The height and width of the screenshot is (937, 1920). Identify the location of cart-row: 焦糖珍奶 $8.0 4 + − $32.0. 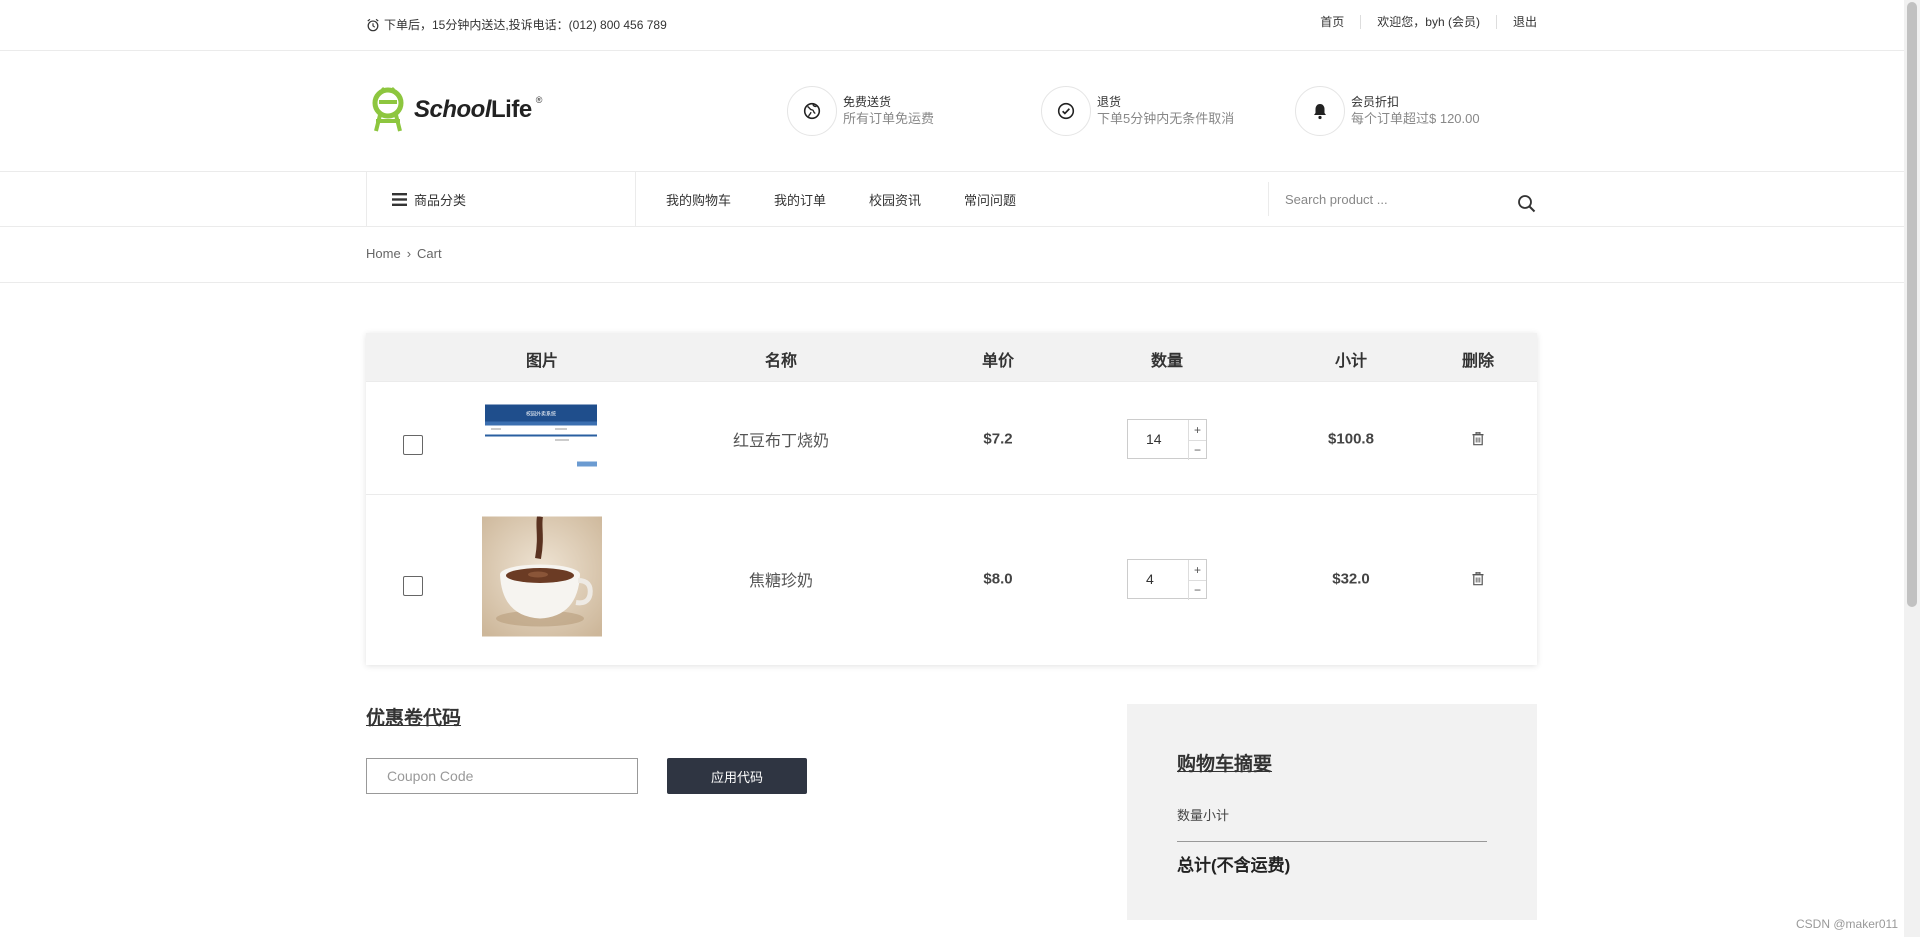
(951, 579).